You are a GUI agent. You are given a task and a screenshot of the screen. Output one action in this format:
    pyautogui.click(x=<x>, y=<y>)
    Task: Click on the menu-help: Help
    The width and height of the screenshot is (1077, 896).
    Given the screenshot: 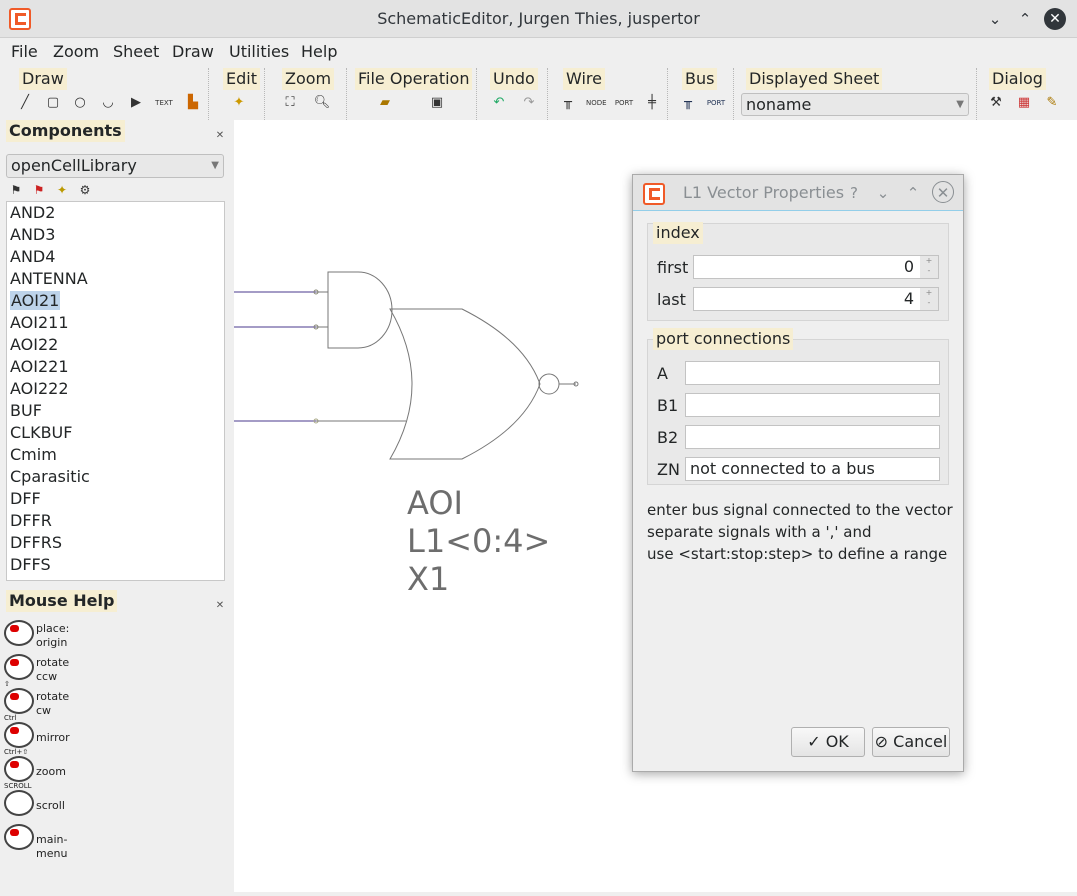 What is the action you would take?
    pyautogui.click(x=319, y=52)
    